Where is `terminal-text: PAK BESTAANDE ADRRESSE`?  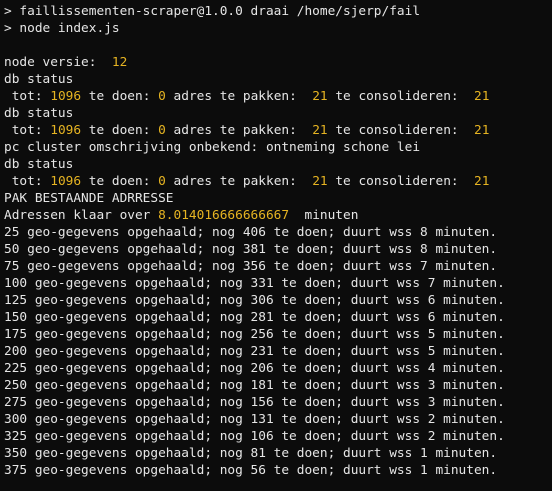 terminal-text: PAK BESTAANDE ADRRESSE is located at coordinates (89, 198).